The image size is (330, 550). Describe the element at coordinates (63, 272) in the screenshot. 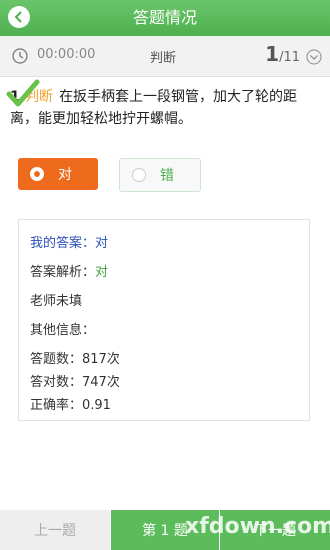

I see `analysis-label: 答案解析：` at that location.